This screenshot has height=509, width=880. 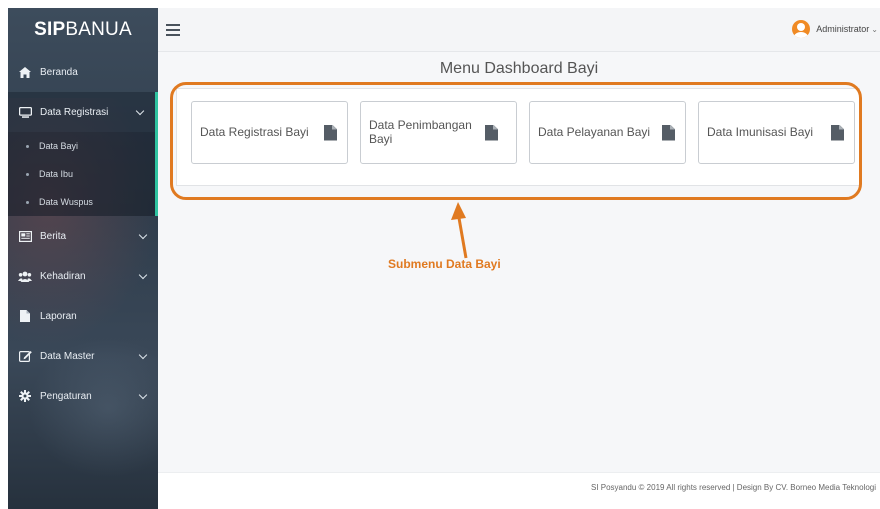 What do you see at coordinates (801, 29) in the screenshot?
I see `avatar` at bounding box center [801, 29].